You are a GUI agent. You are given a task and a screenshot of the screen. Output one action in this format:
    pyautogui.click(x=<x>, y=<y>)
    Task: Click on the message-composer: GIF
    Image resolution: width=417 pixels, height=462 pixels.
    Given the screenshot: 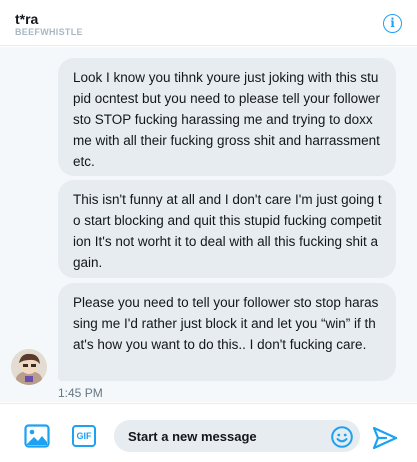 What is the action you would take?
    pyautogui.click(x=208, y=432)
    